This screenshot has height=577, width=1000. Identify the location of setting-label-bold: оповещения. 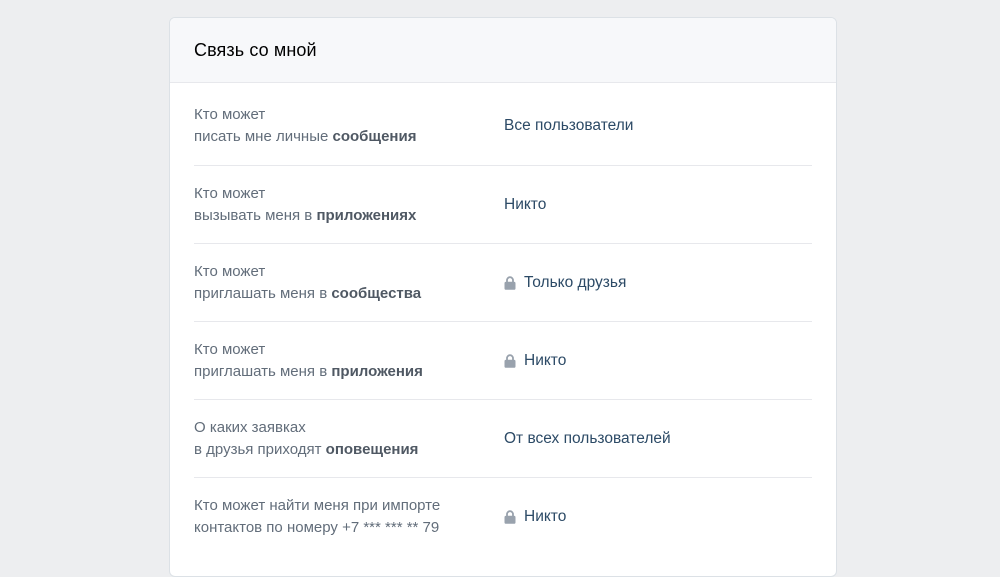
(372, 449).